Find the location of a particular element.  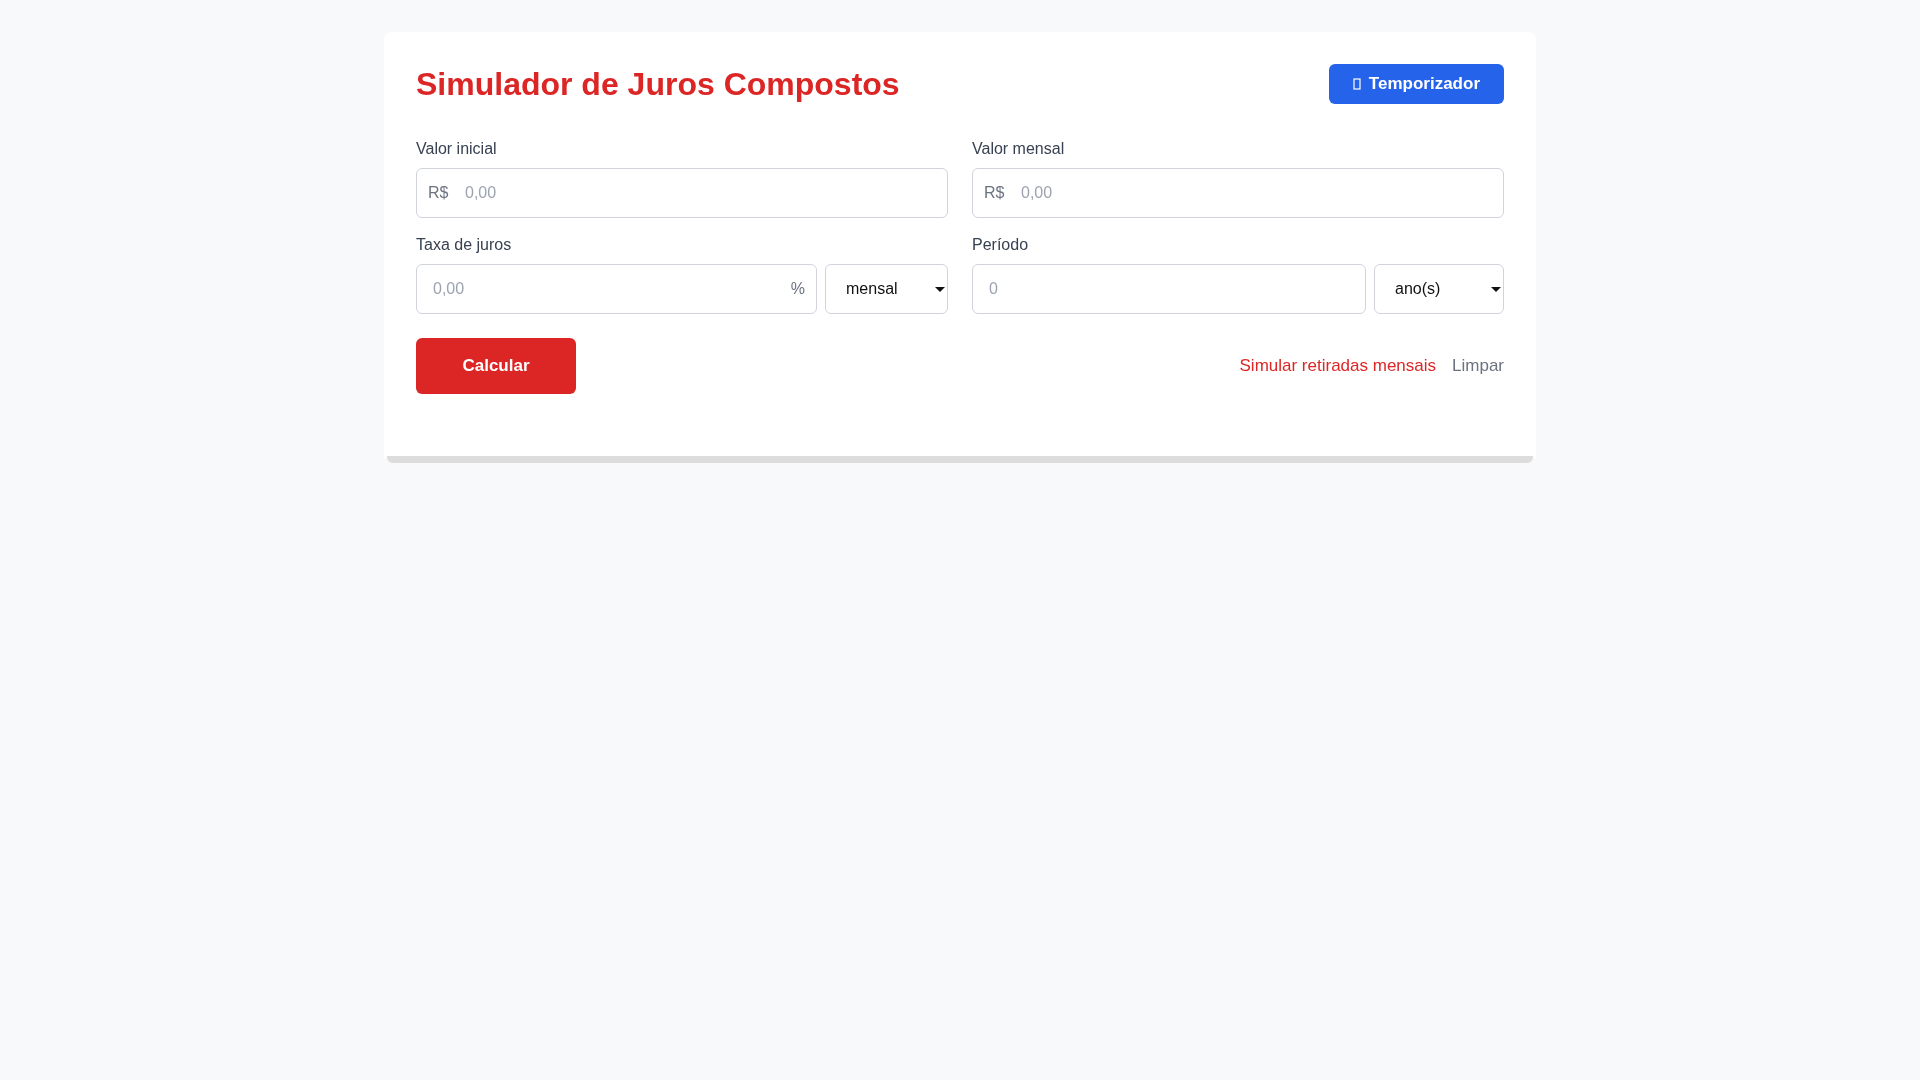

field-label: Taxa de juros is located at coordinates (464, 245).